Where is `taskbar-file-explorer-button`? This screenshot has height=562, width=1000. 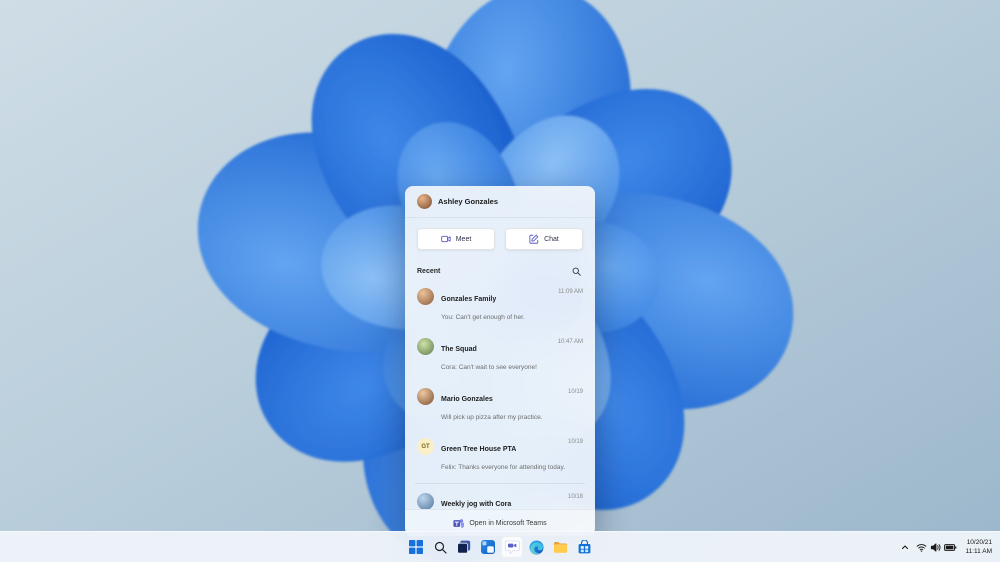 taskbar-file-explorer-button is located at coordinates (560, 547).